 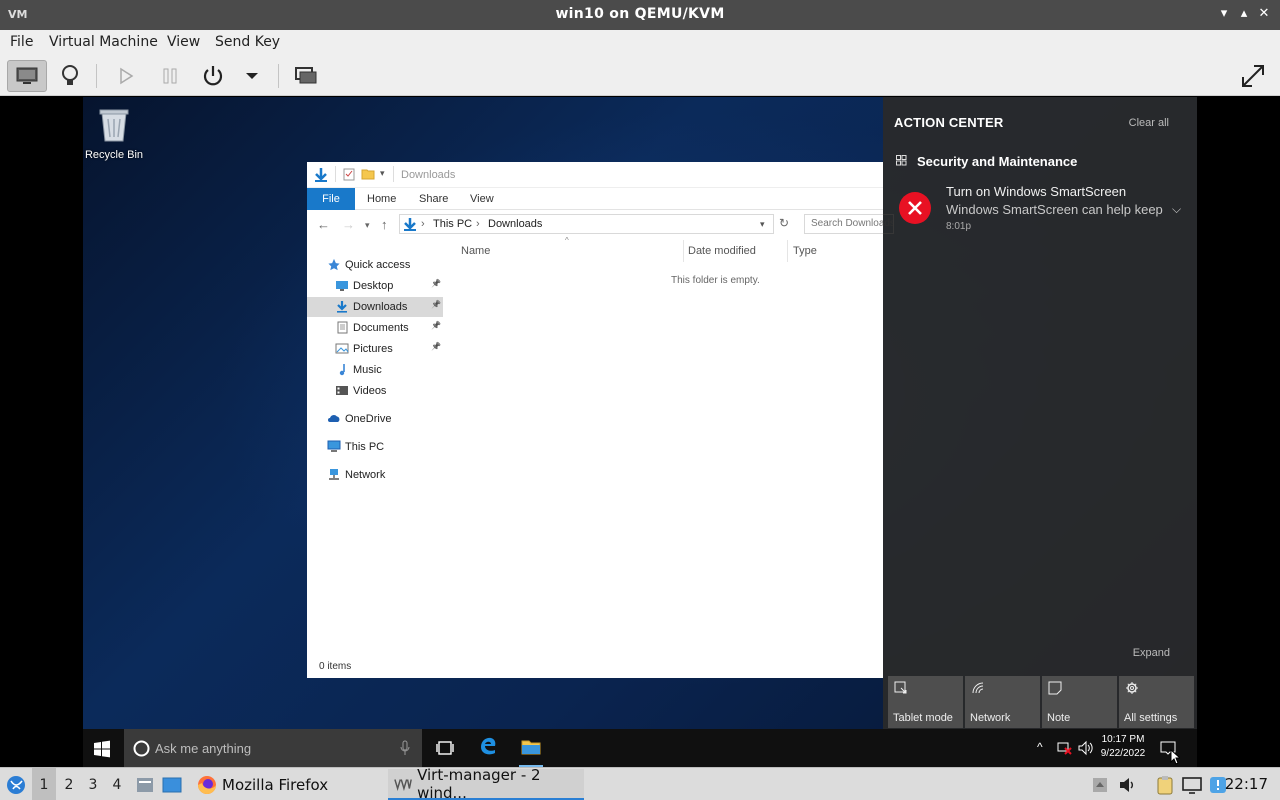 What do you see at coordinates (515, 224) in the screenshot?
I see `breadcrumb-downloads: Downloads` at bounding box center [515, 224].